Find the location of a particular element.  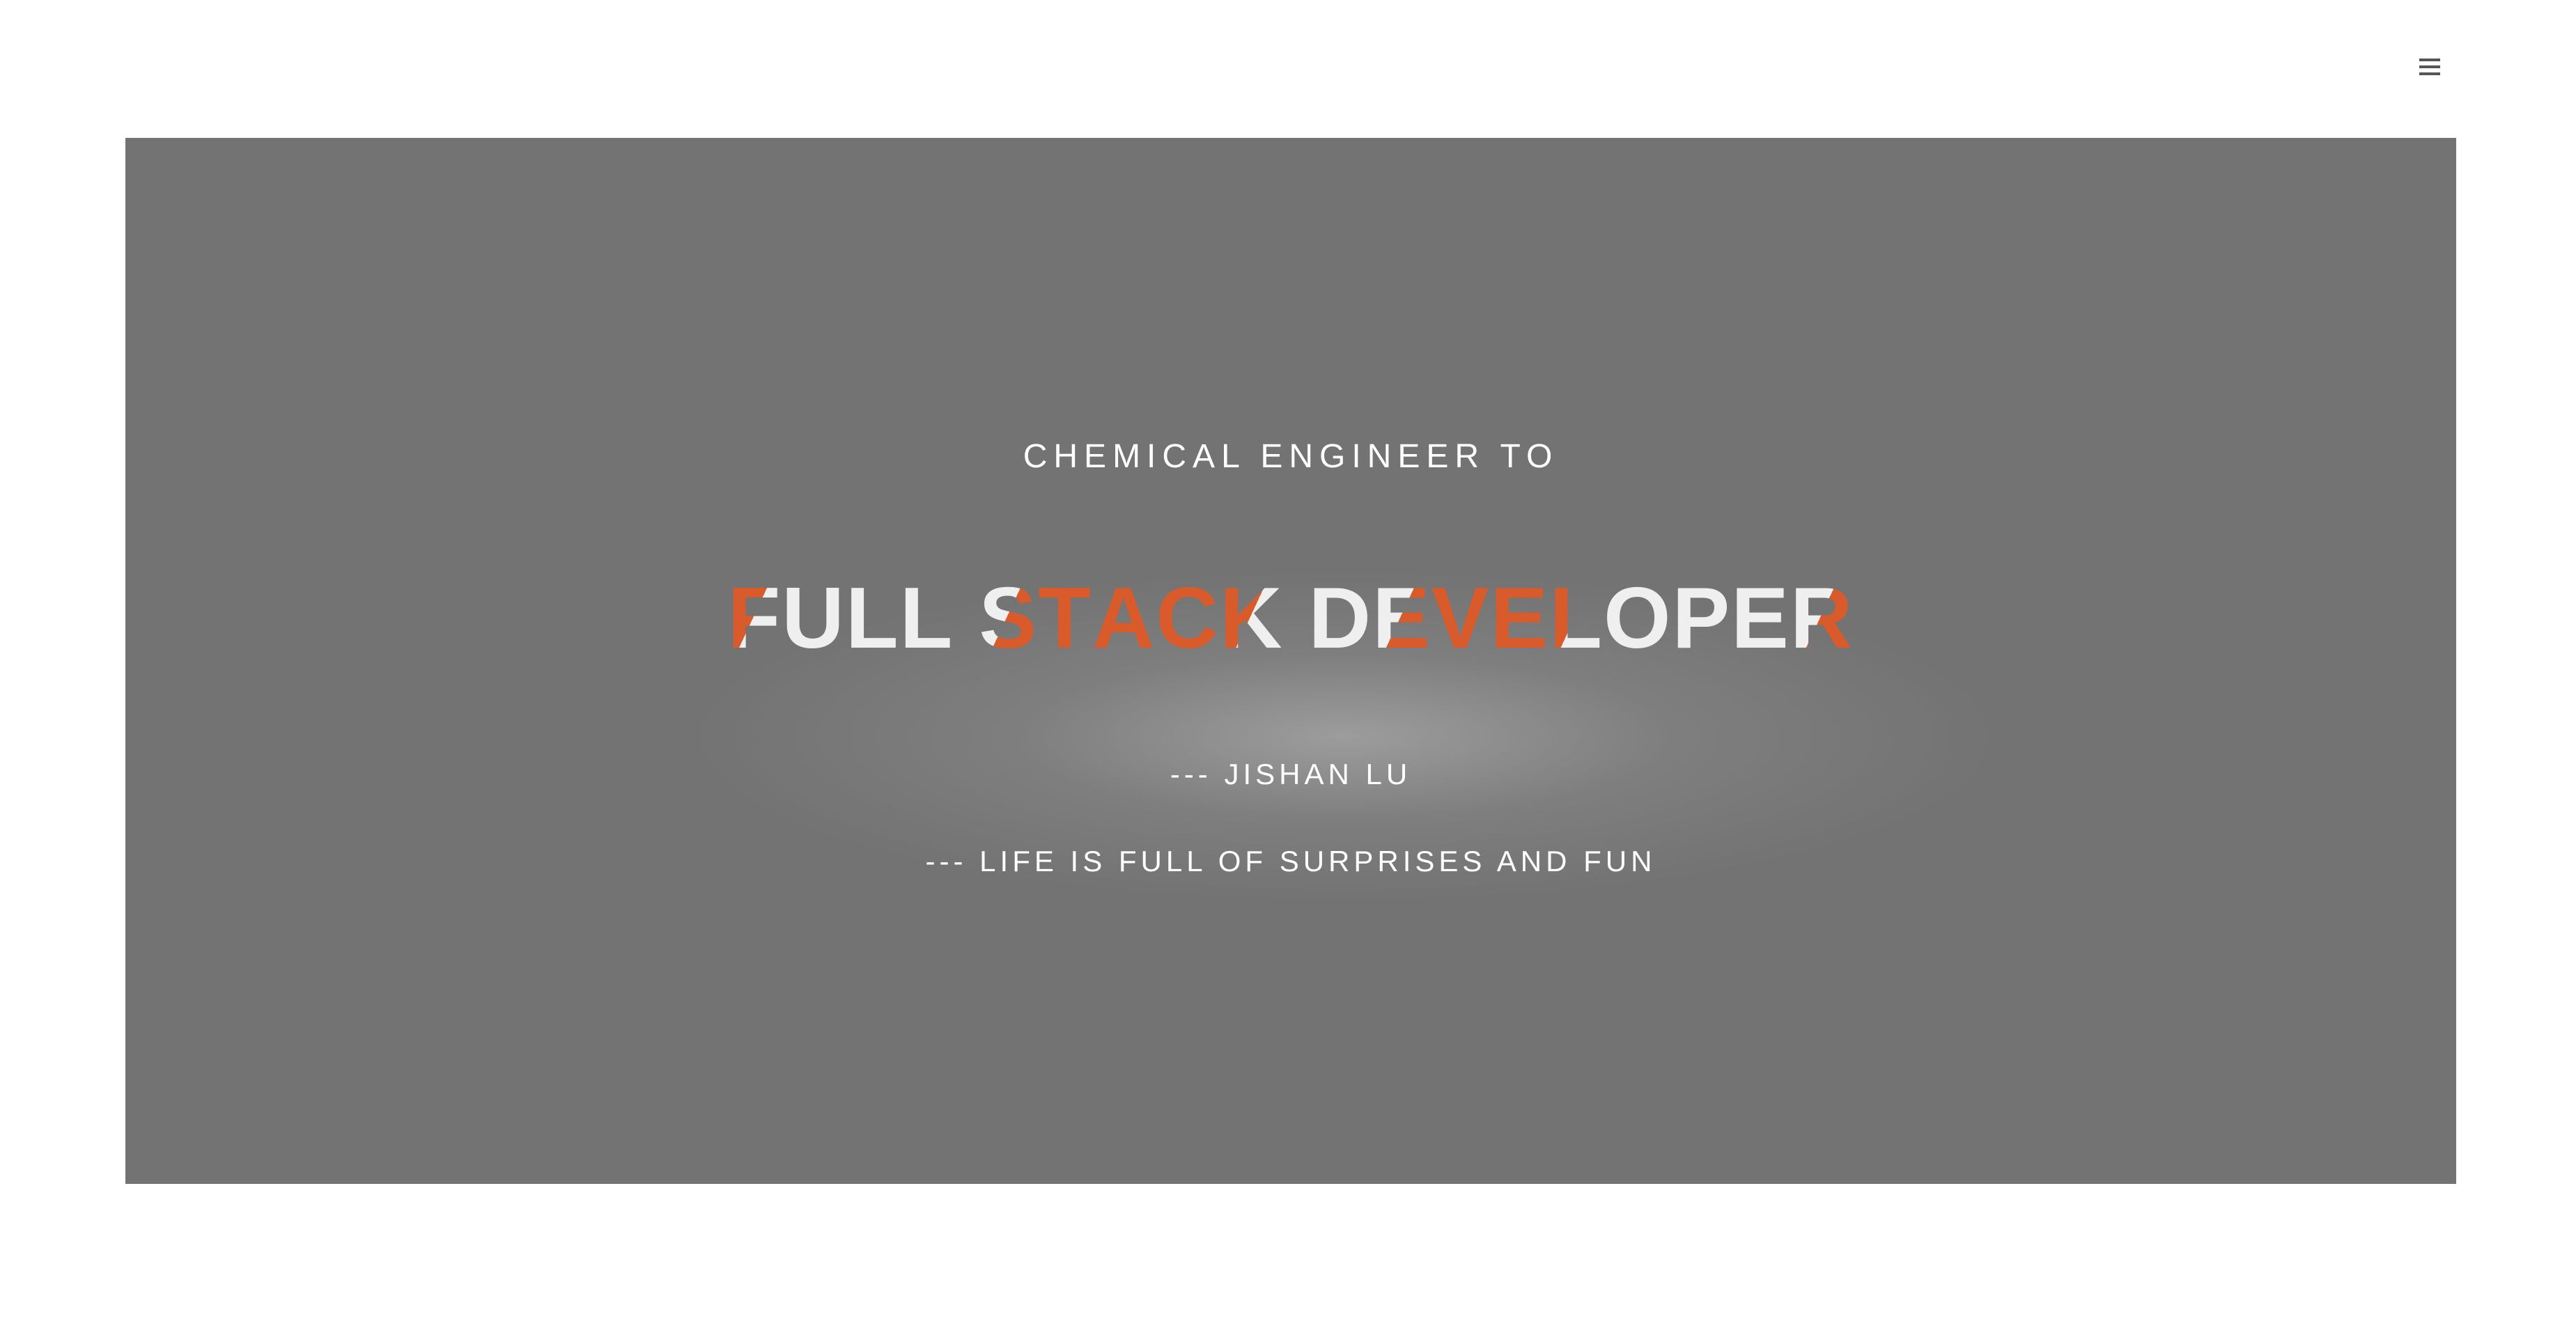

headline-letter: P is located at coordinates (1702, 618).